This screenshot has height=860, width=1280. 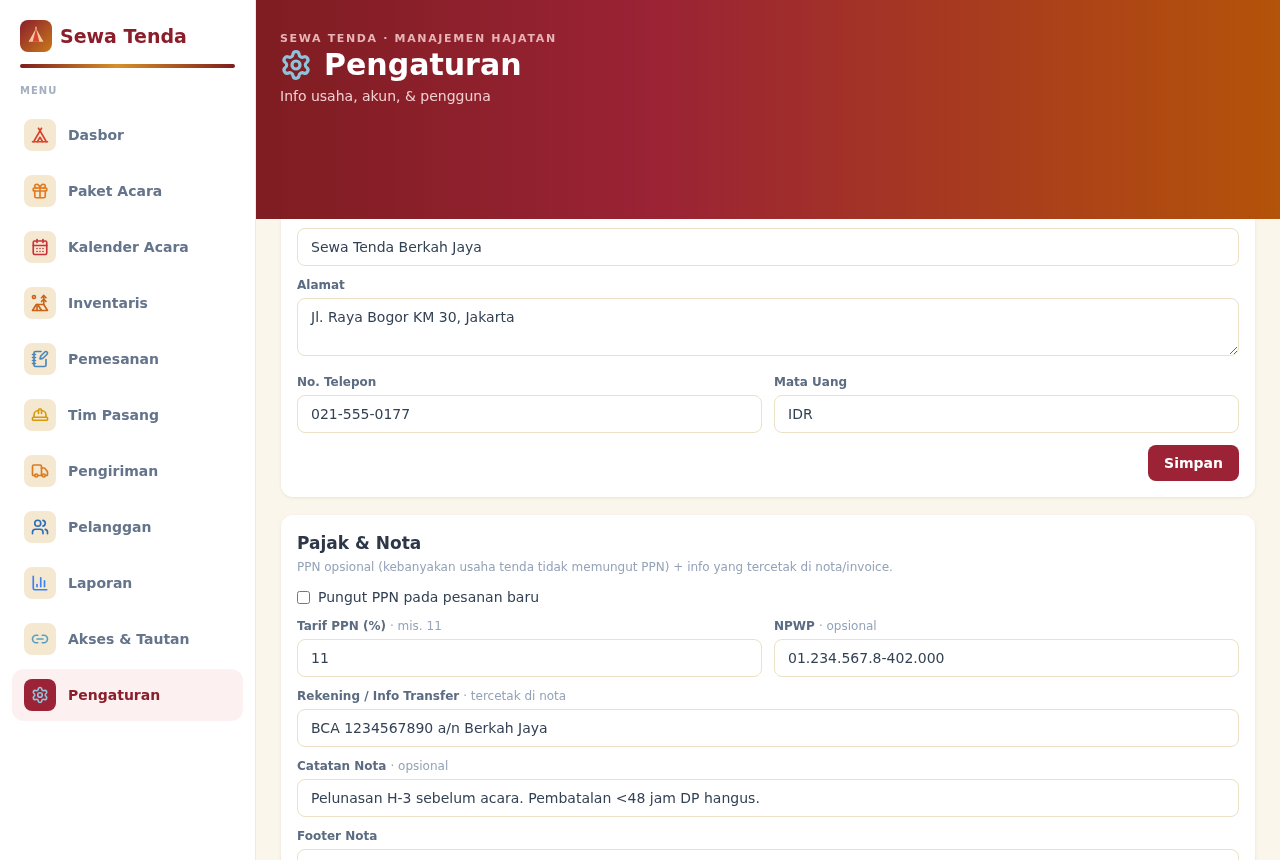 I want to click on textarea-field: Jl. Raya Bogor KM 30, Jakarta, so click(x=768, y=327).